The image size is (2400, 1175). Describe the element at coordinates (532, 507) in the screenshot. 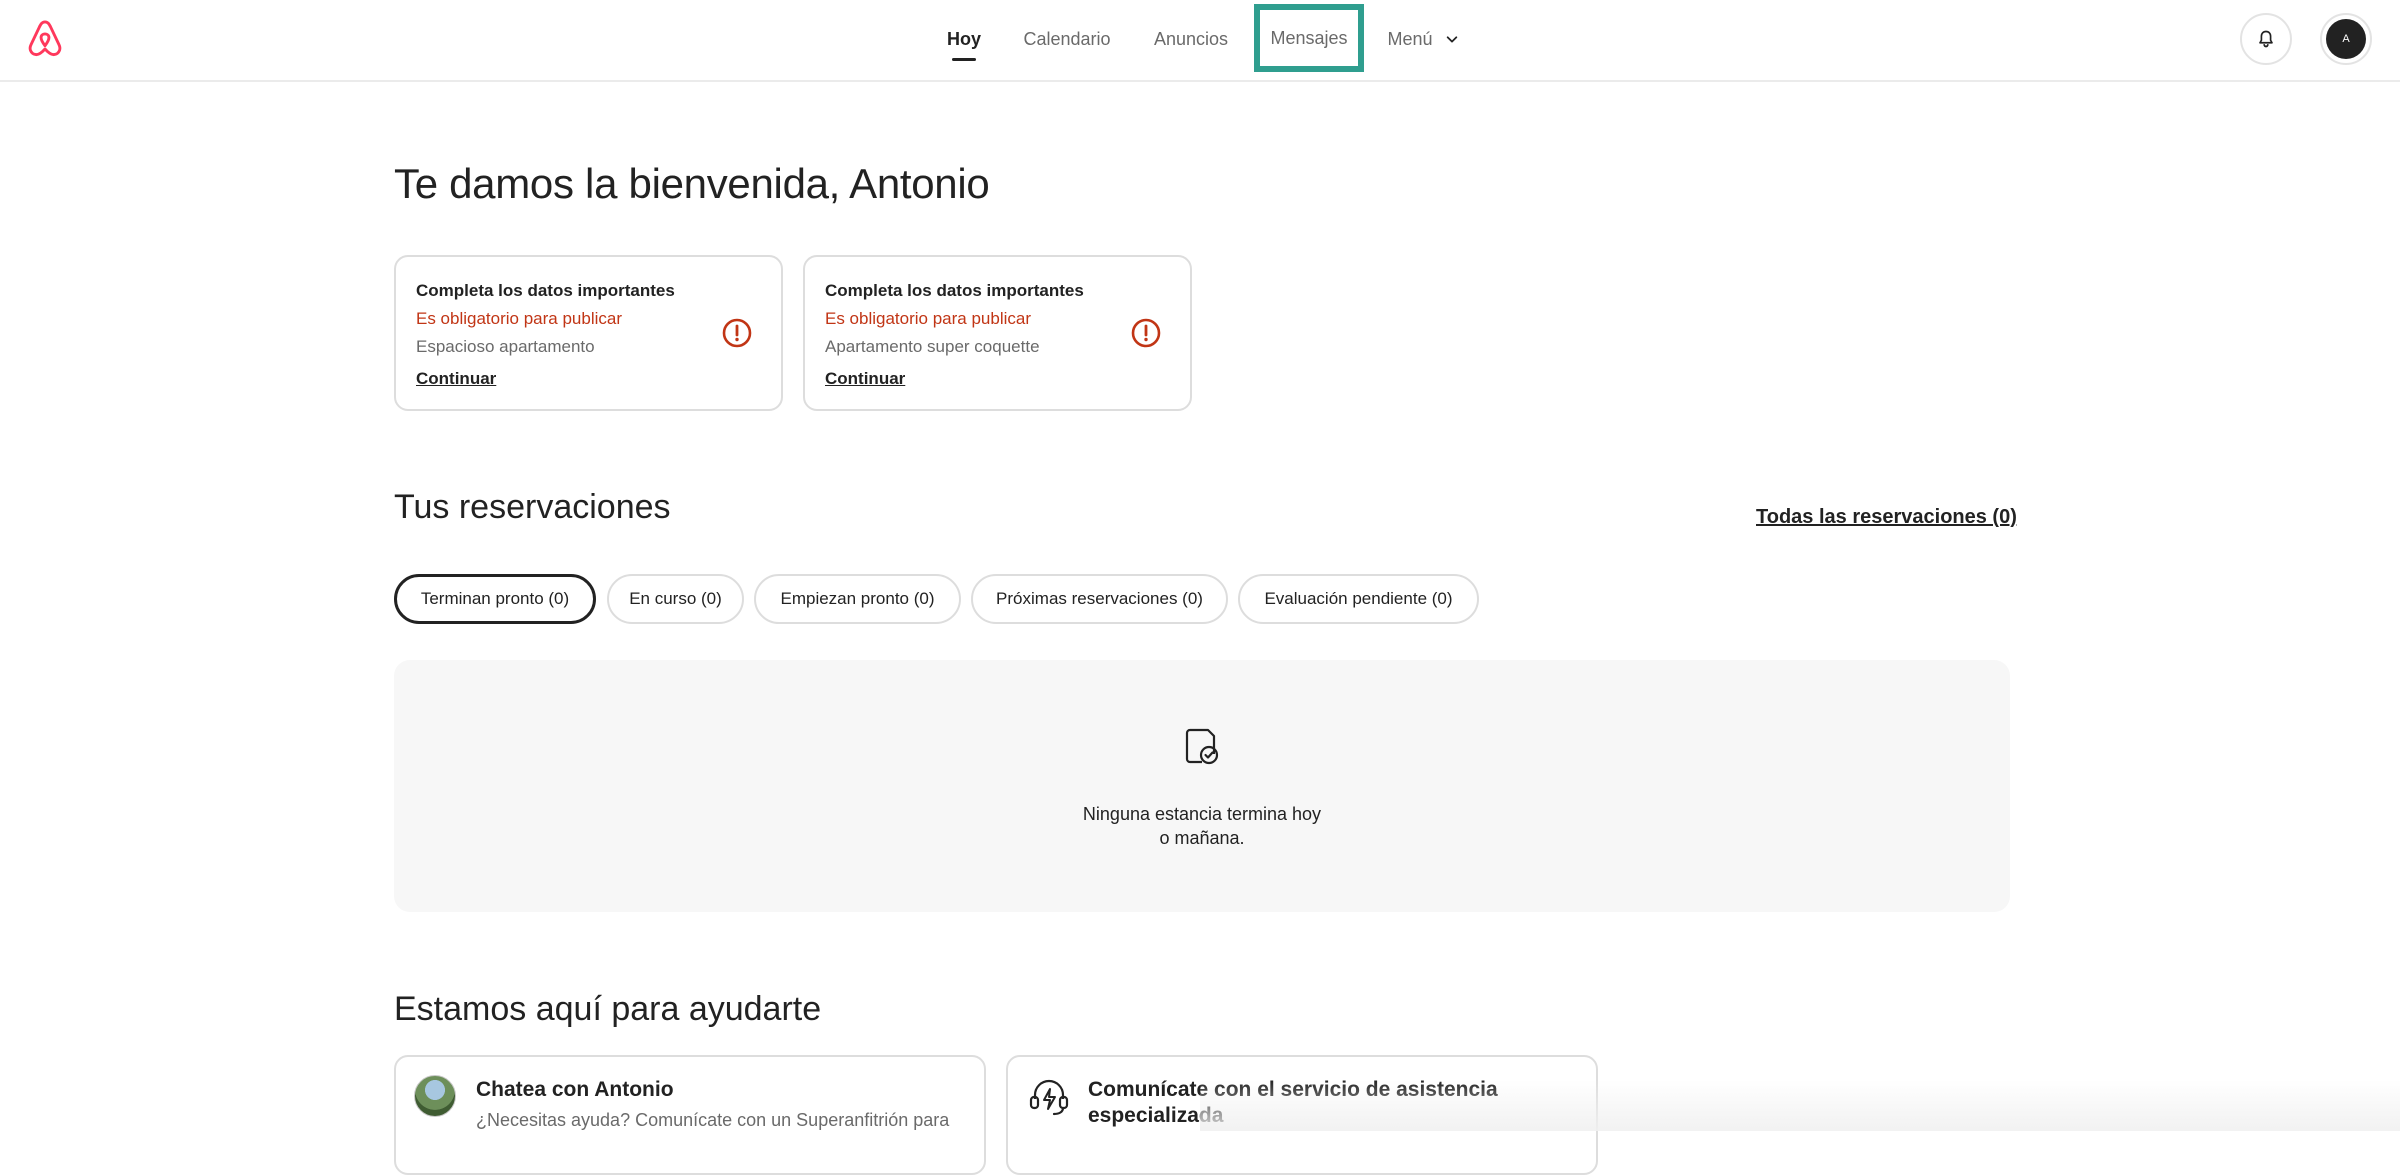

I see `reservations-title: Tus reservaciones` at that location.